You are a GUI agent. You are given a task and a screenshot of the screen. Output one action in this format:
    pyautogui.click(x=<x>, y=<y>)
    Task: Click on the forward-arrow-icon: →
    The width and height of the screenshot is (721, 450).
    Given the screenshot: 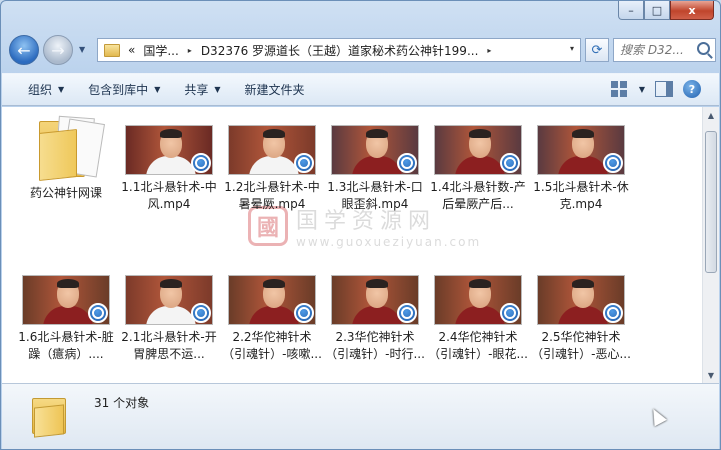 What is the action you would take?
    pyautogui.click(x=58, y=50)
    